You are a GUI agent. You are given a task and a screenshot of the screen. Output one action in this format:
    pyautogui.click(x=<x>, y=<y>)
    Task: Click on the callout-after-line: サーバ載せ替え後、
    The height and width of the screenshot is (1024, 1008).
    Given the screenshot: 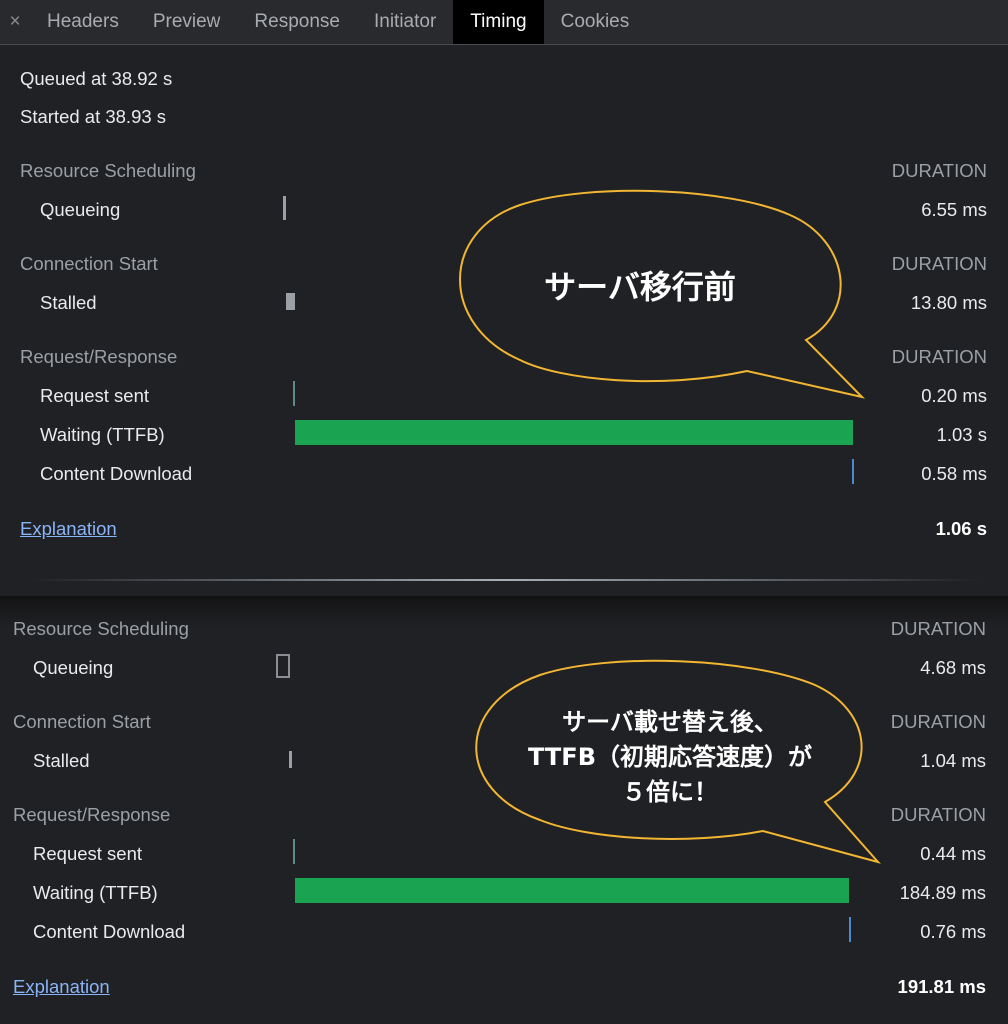 What is the action you would take?
    pyautogui.click(x=670, y=722)
    